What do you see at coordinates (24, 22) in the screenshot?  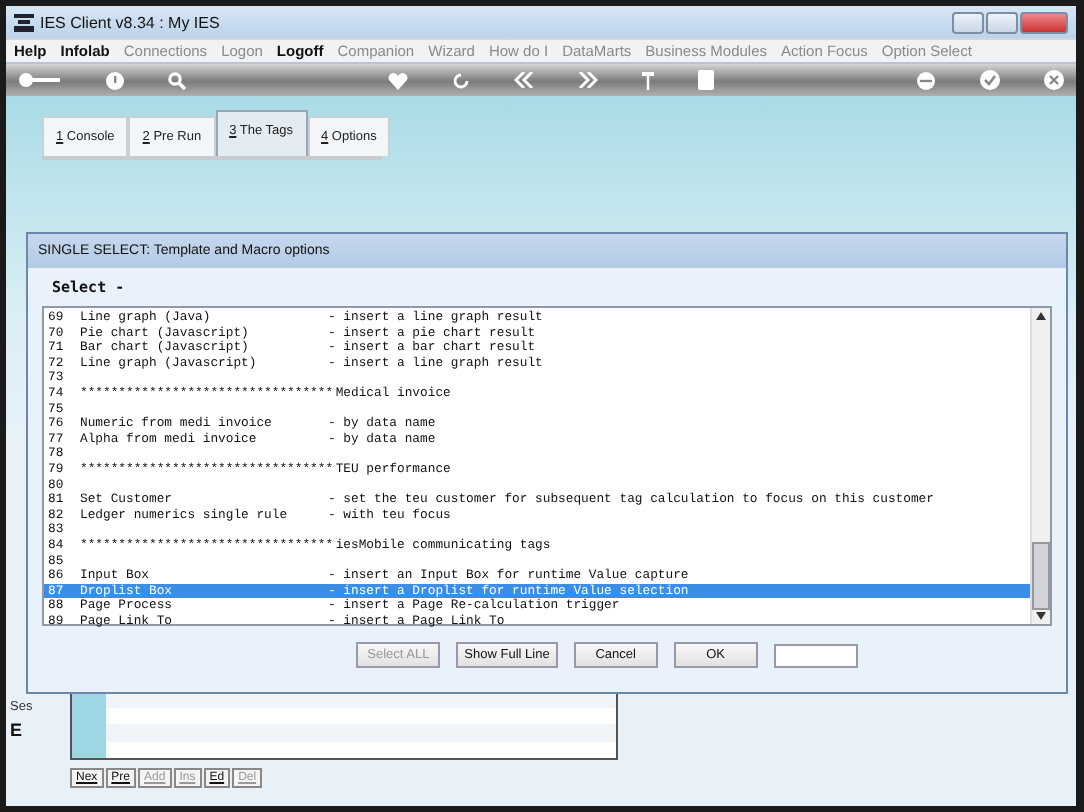 I see `app-icon` at bounding box center [24, 22].